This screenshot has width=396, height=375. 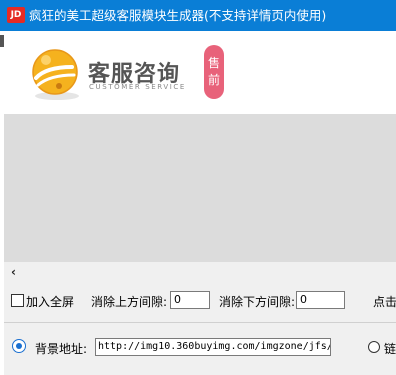 What do you see at coordinates (214, 72) in the screenshot?
I see `presale-badge: 售前` at bounding box center [214, 72].